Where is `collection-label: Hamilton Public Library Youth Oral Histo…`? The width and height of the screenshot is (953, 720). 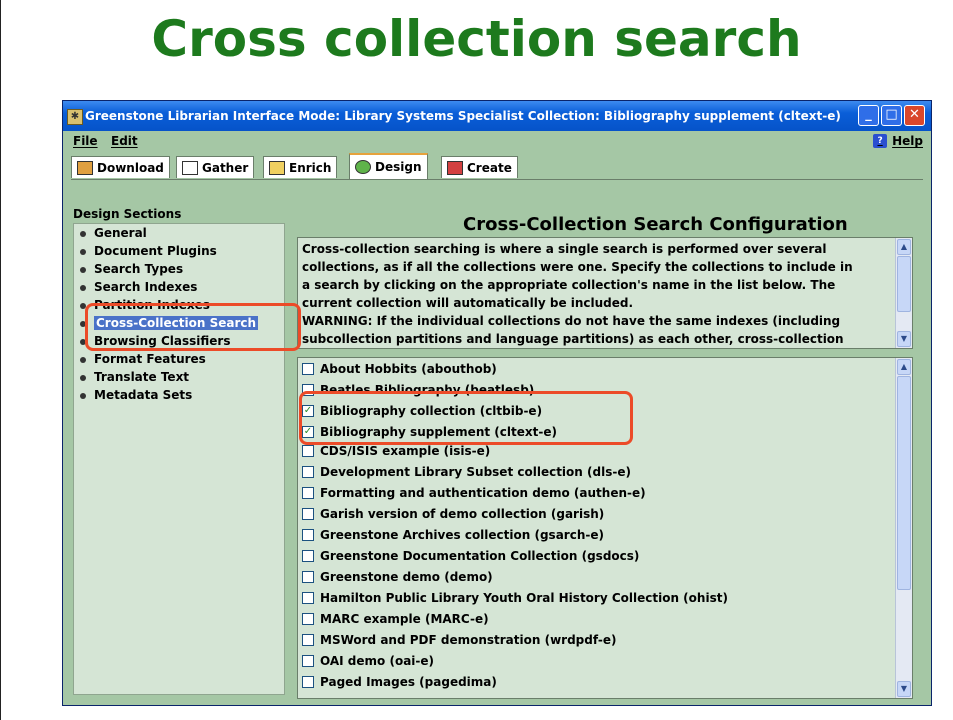
collection-label: Hamilton Public Library Youth Oral Histo… is located at coordinates (524, 598).